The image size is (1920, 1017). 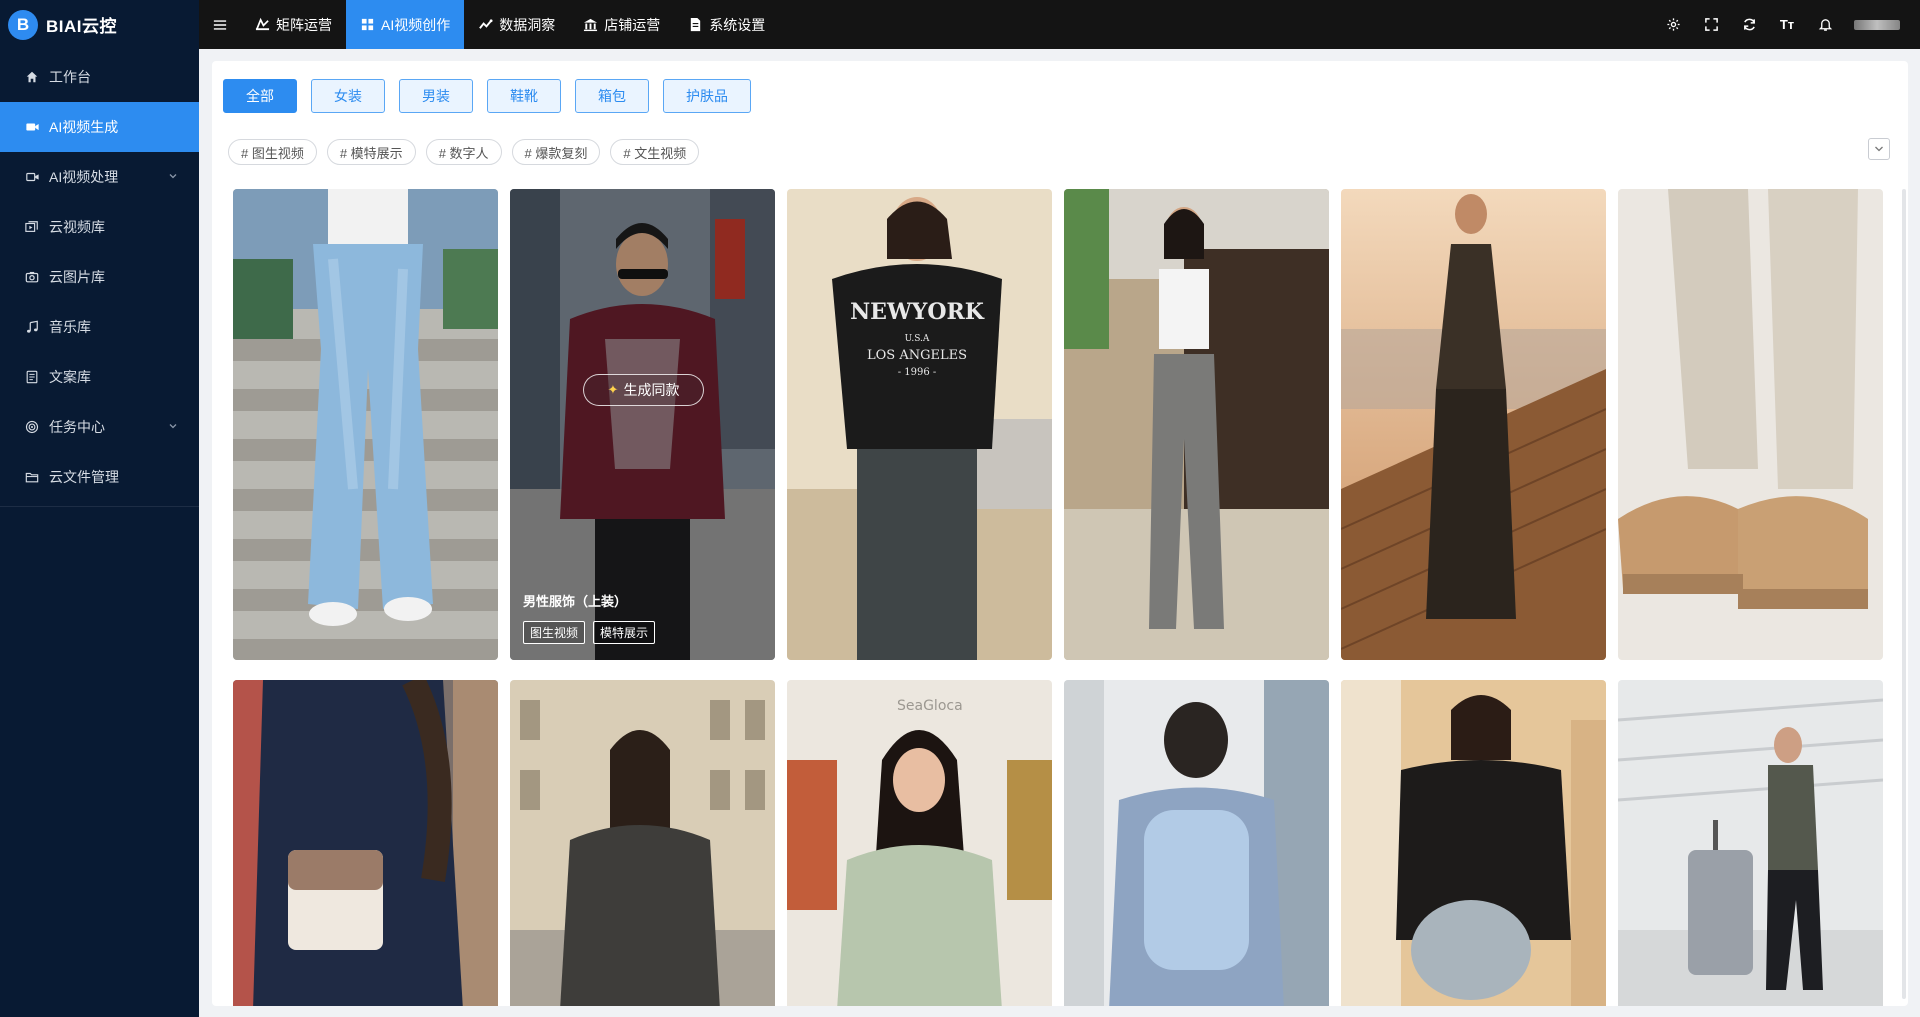 I want to click on thumbnail-man-airport-luggage, so click(x=1750, y=843).